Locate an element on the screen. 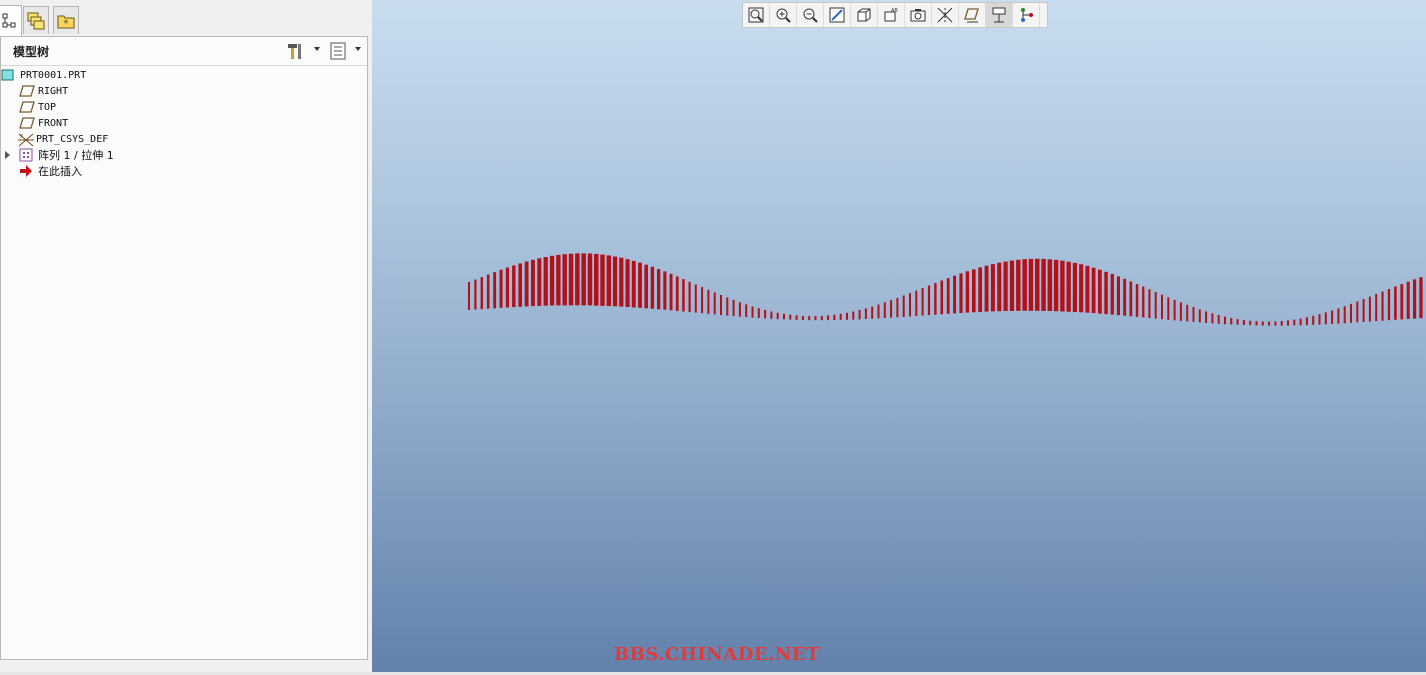 This screenshot has height=675, width=1426. tree-item-insert-here: 在此插入 is located at coordinates (50, 171).